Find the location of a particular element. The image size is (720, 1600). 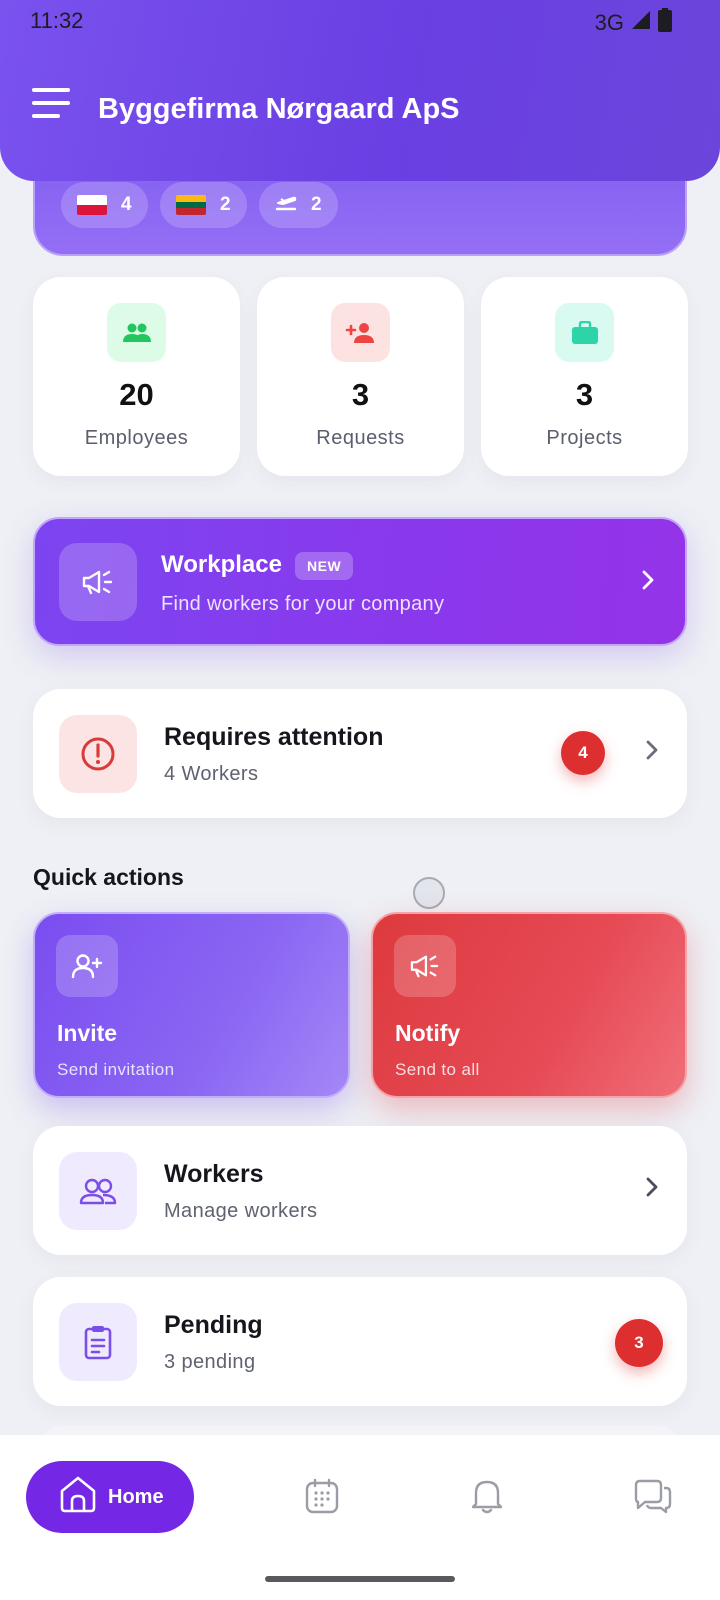

nav-notifications-button is located at coordinates (487, 1498).